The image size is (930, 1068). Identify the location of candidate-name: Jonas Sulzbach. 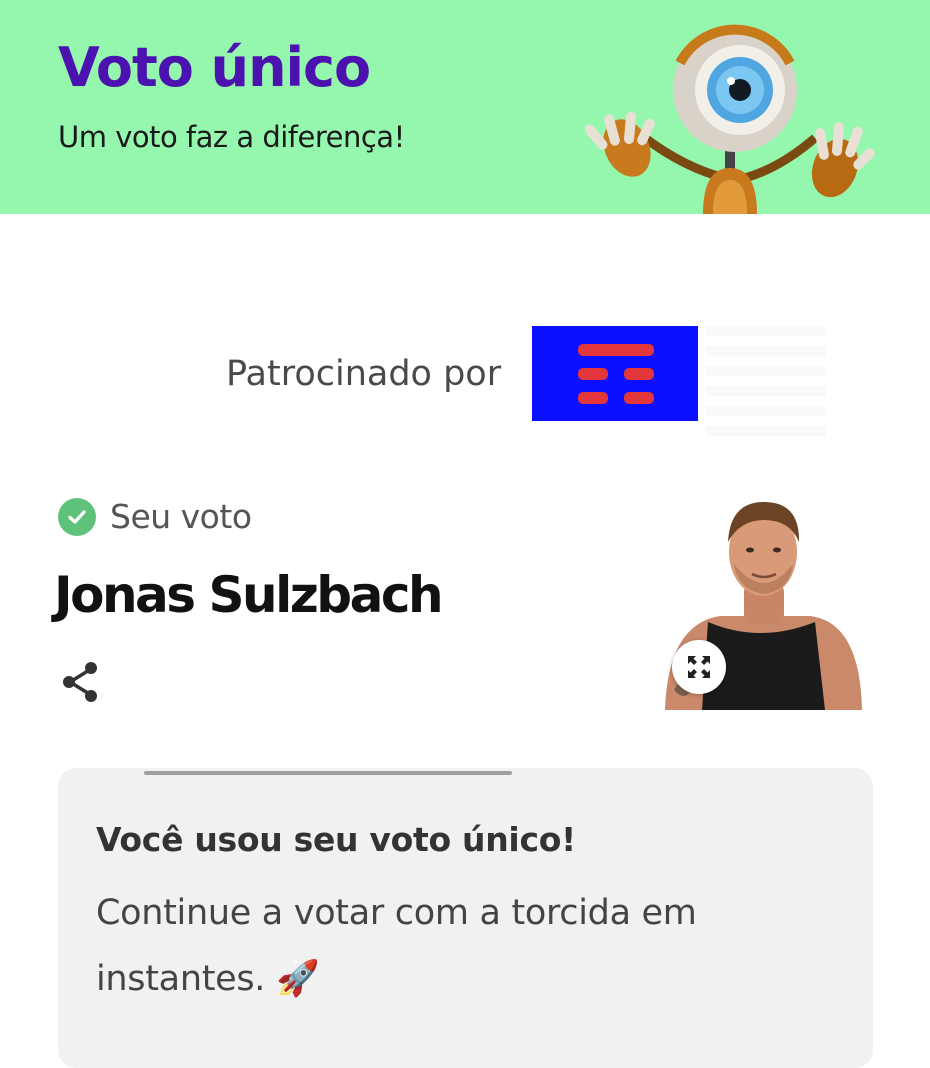
(249, 595).